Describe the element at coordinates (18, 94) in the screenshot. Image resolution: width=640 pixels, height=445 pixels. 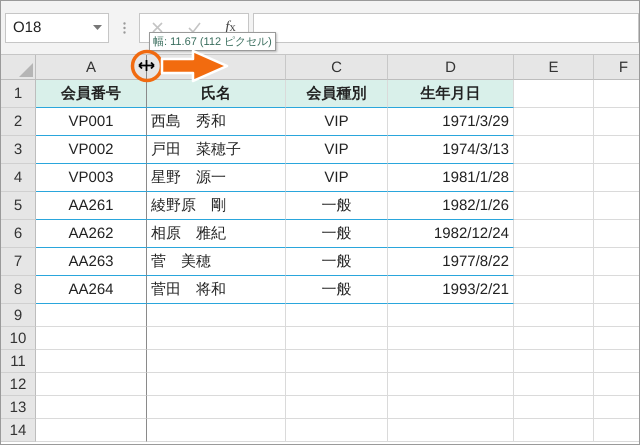
I see `row-header: 1` at that location.